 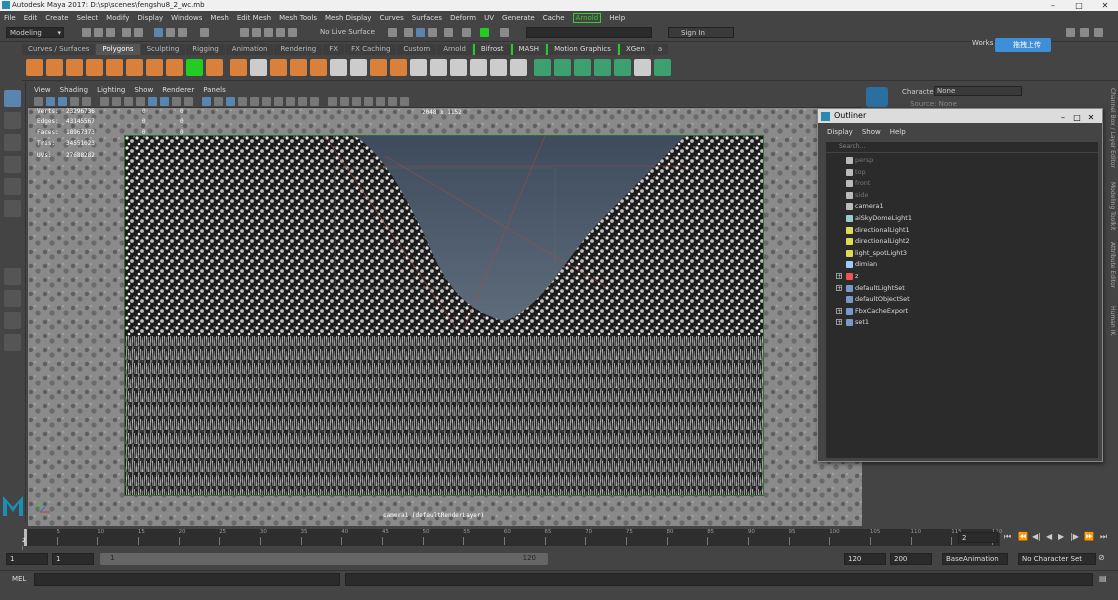 What do you see at coordinates (466, 32) in the screenshot?
I see `hypershade-icon` at bounding box center [466, 32].